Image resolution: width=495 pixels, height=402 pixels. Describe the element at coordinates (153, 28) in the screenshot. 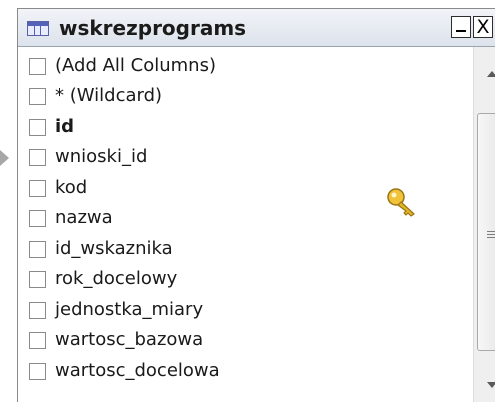

I see `table-title: wskrezprograms` at that location.